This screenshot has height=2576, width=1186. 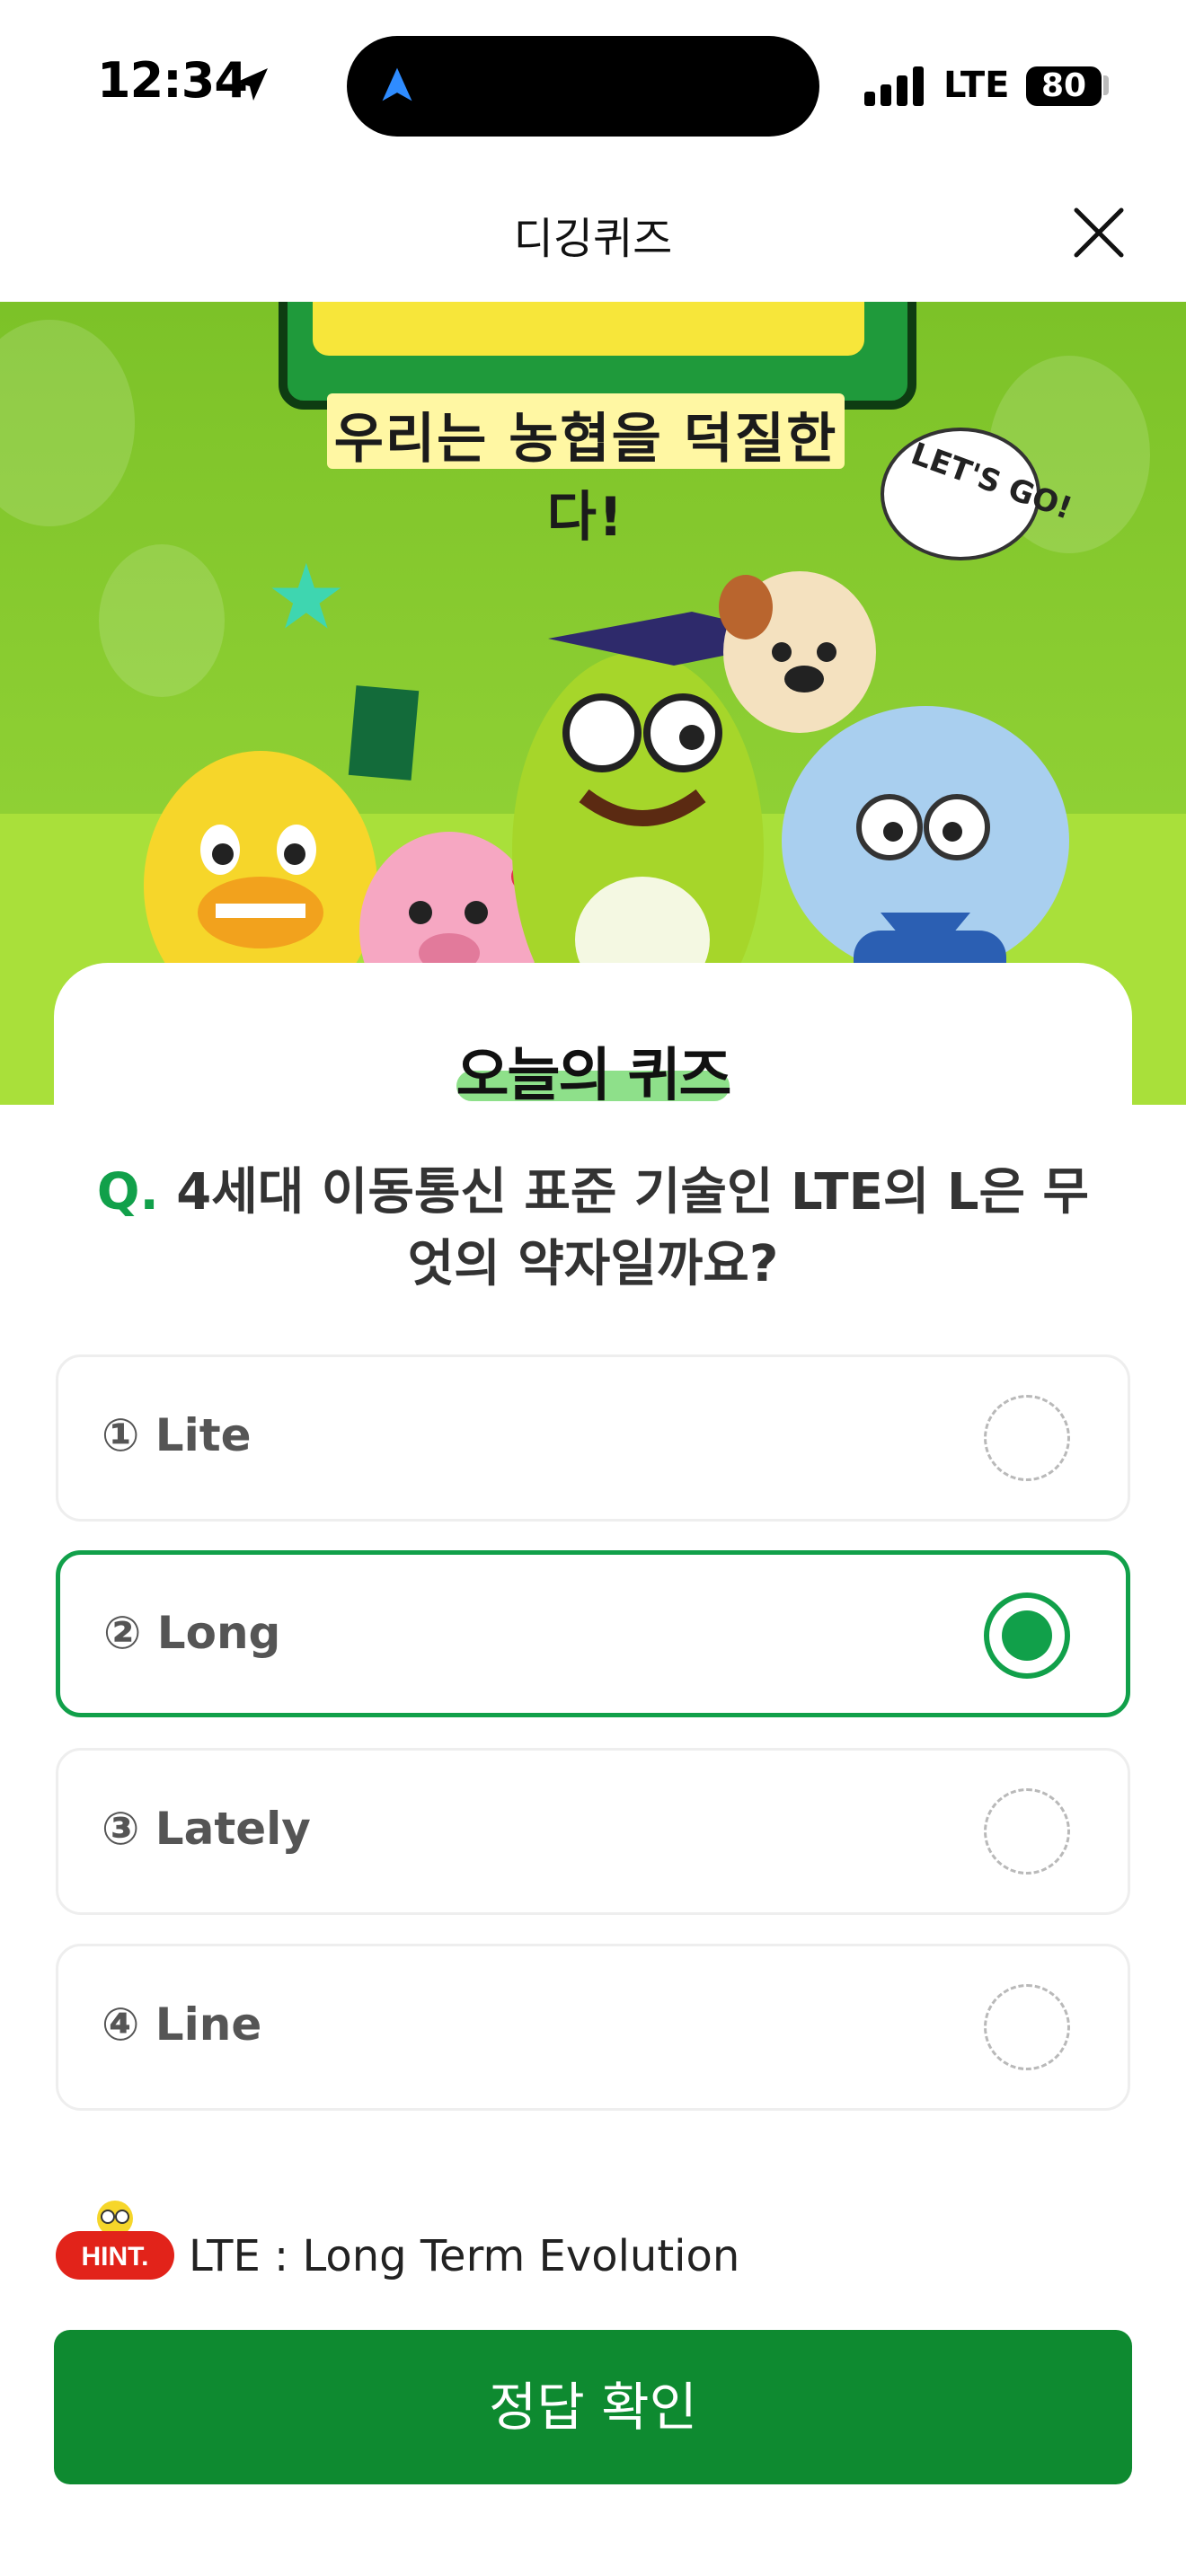 I want to click on signal-bars-icon, so click(x=894, y=86).